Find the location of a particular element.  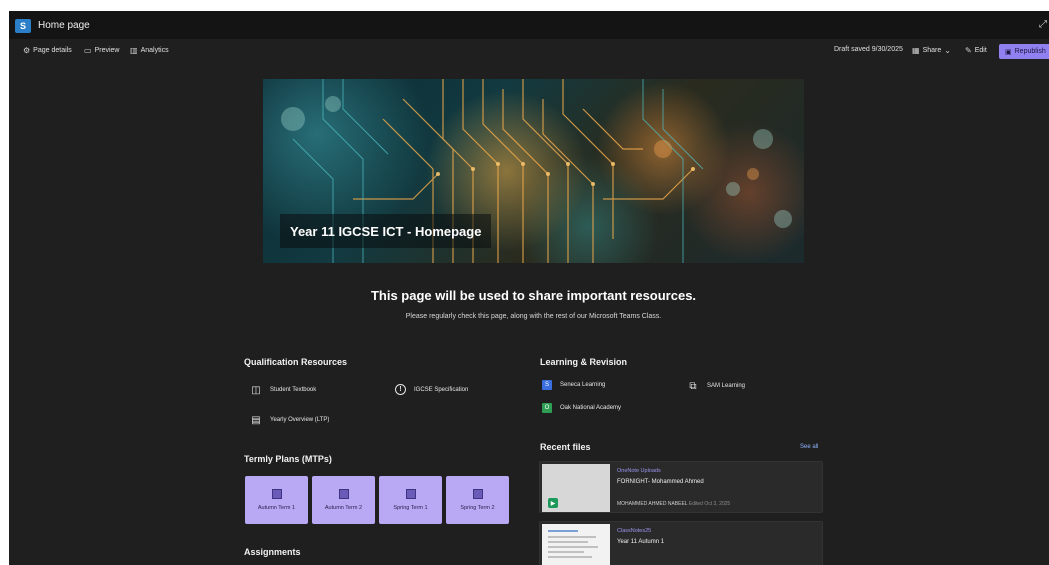

preview-button: ▭ Preview is located at coordinates (101, 50).